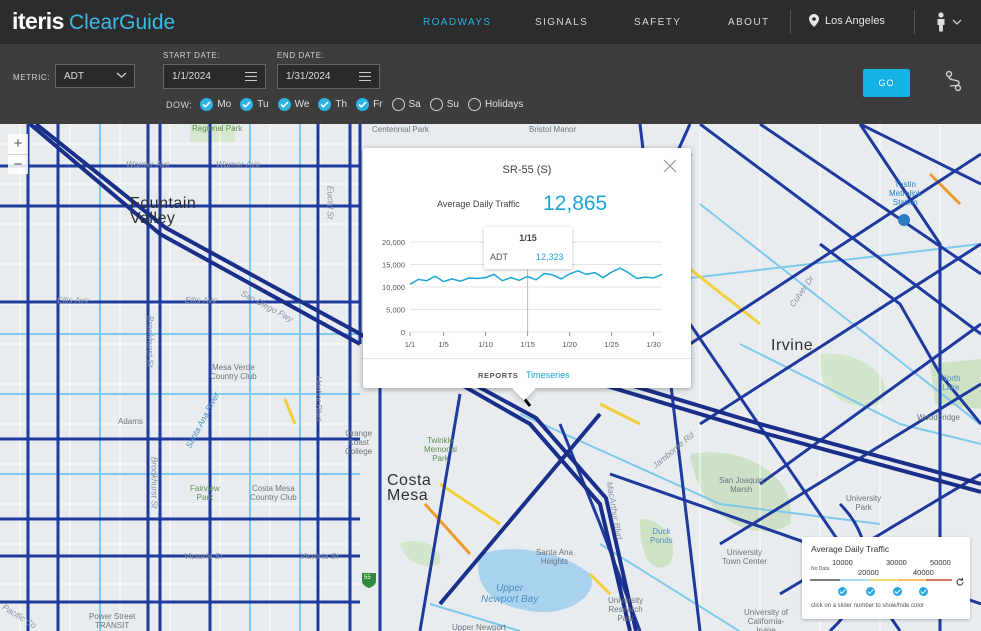 The width and height of the screenshot is (981, 631). What do you see at coordinates (18, 164) in the screenshot?
I see `zoom-out-button: −` at bounding box center [18, 164].